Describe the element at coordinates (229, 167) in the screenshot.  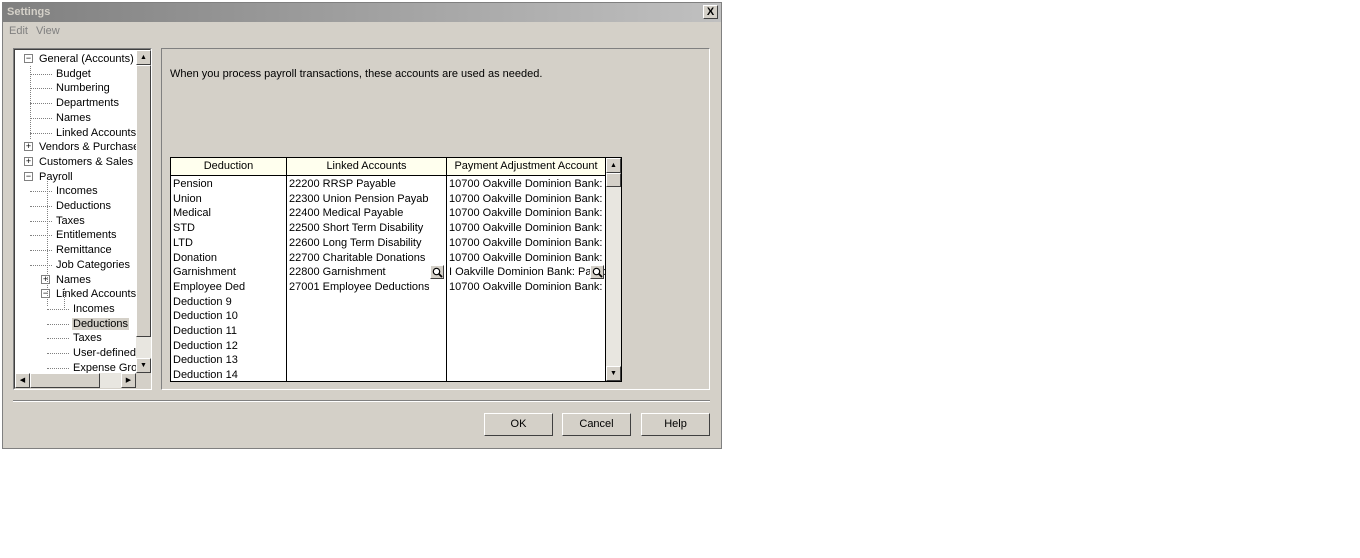
I see `col-header-deduction: Deduction` at that location.